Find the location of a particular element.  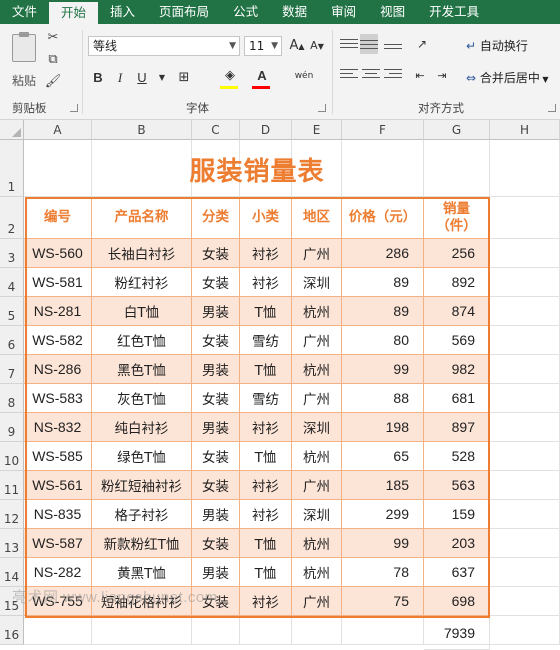

table-header-cell: 地区 is located at coordinates (317, 218).